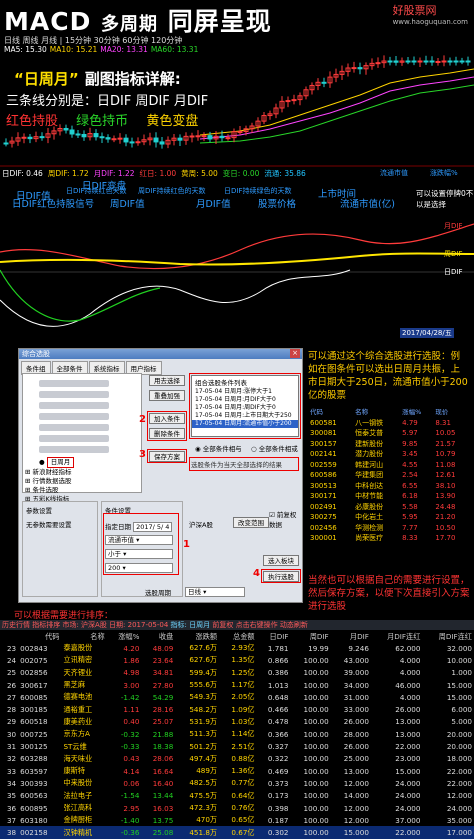 This screenshot has width=474, height=839. I want to click on tree-item-sina: ⊞ 新浪财经指标, so click(82, 472).